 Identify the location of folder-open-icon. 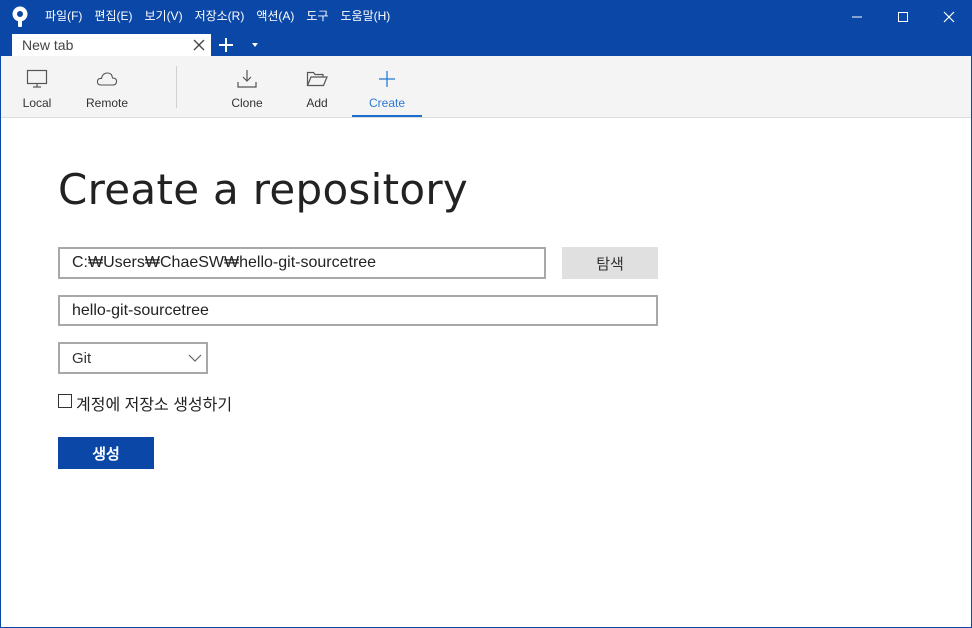
(317, 79).